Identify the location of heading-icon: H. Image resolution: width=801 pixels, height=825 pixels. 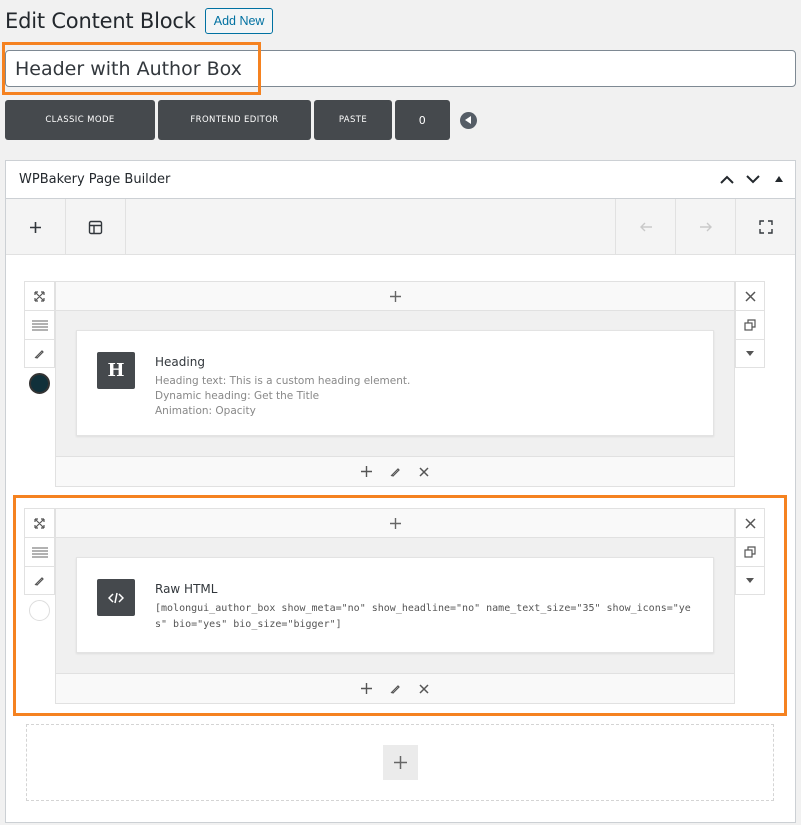
(116, 370).